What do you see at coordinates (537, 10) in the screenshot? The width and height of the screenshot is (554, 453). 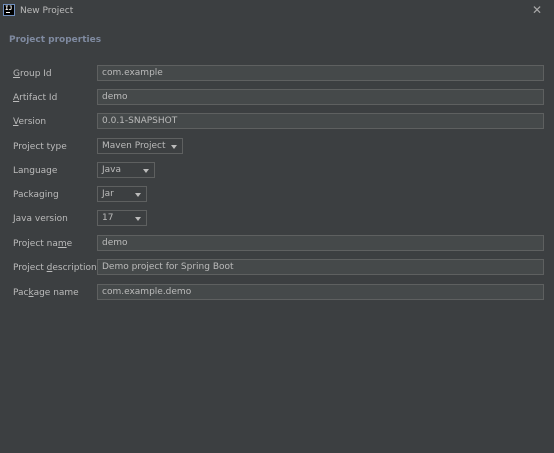 I see `close-icon: ✕` at bounding box center [537, 10].